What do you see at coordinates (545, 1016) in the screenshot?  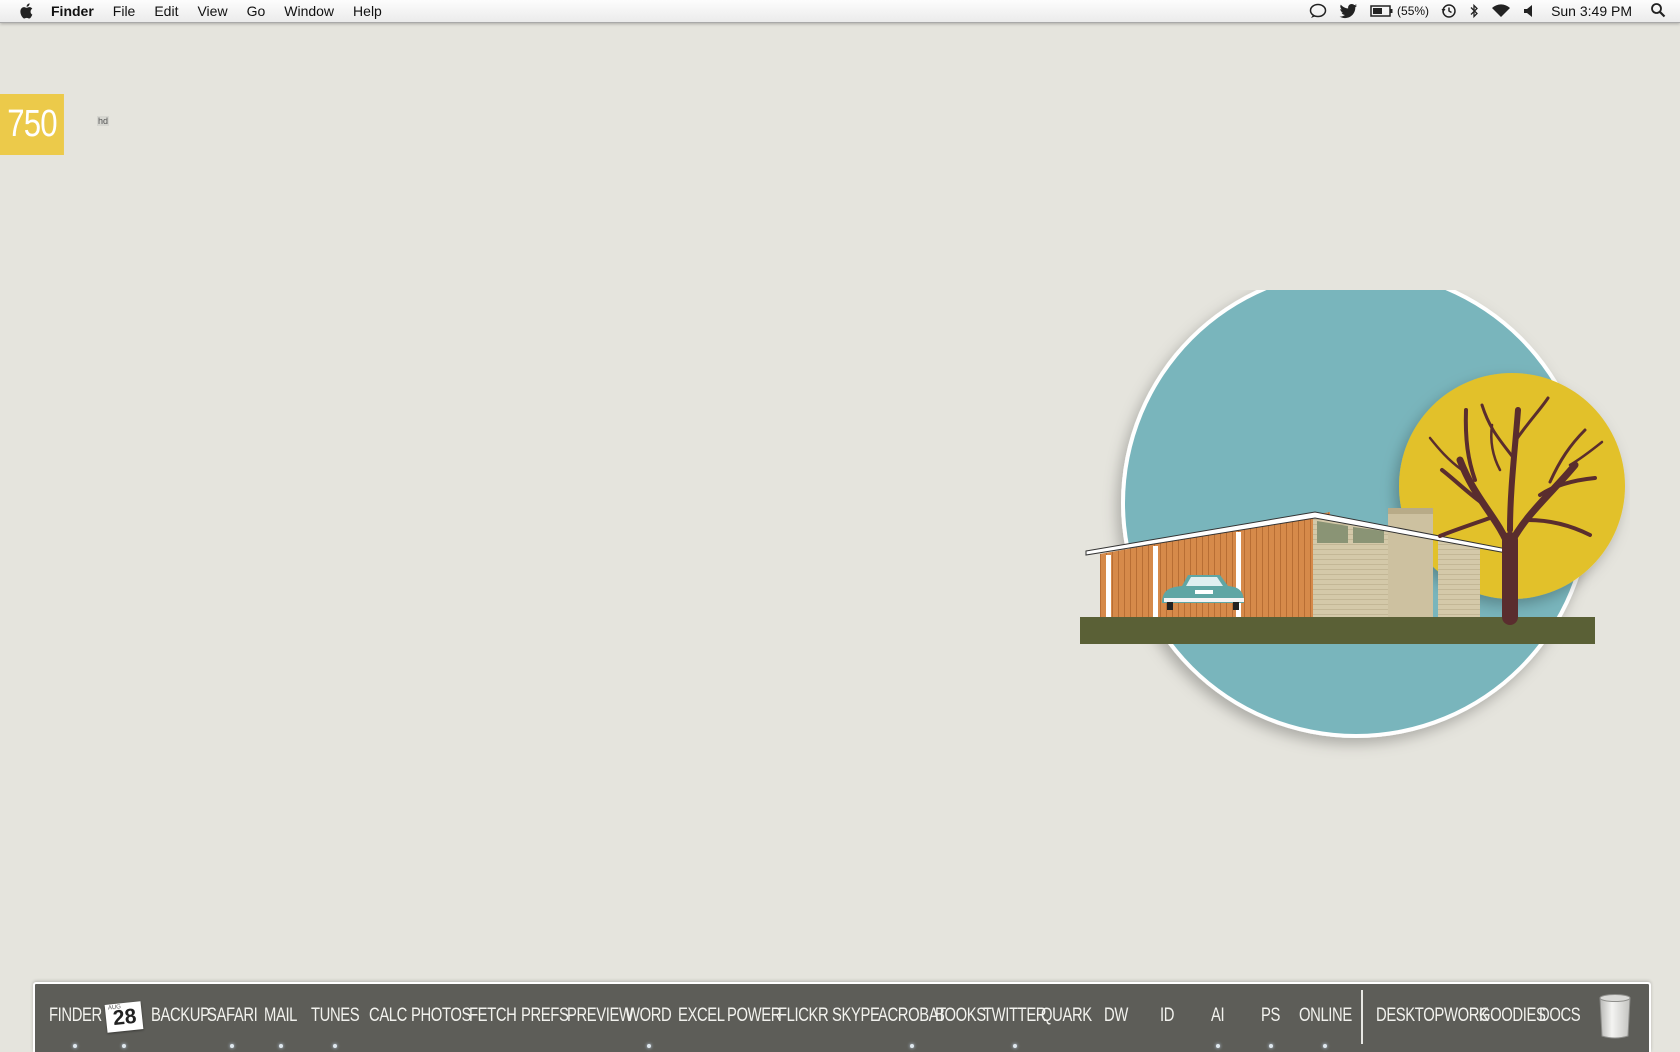 I see `dock-item-prefs: PREFS` at bounding box center [545, 1016].